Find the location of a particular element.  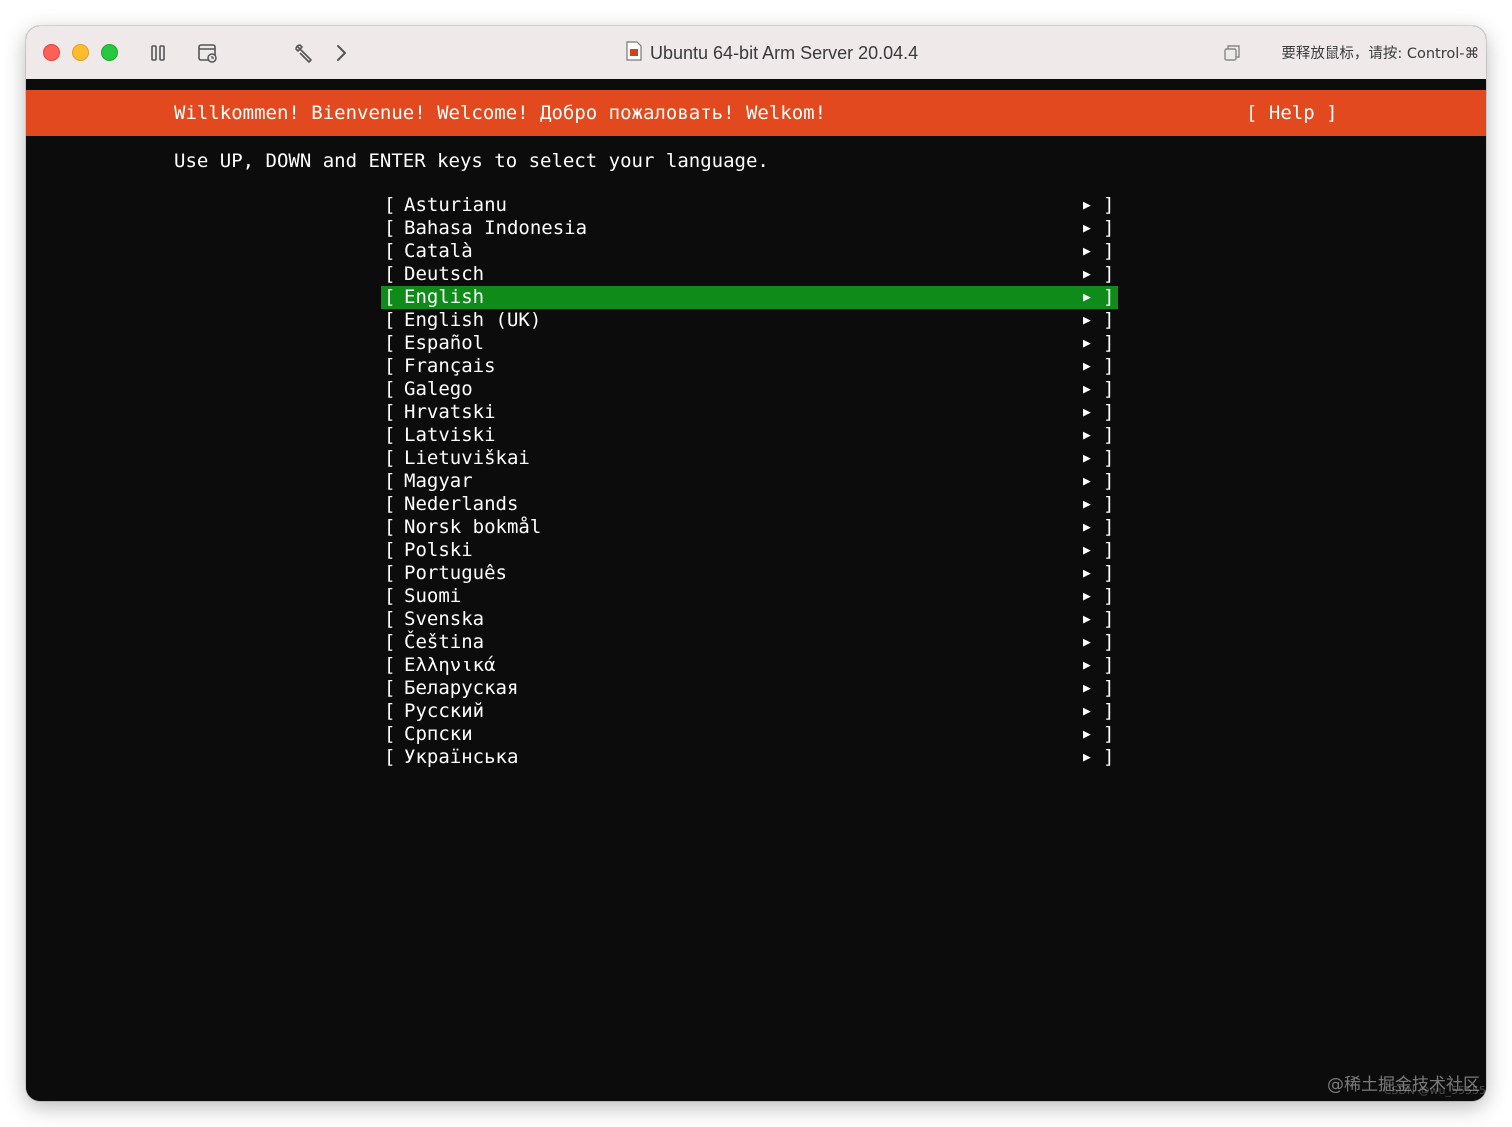

language-option: [English ▶] is located at coordinates (749, 297).